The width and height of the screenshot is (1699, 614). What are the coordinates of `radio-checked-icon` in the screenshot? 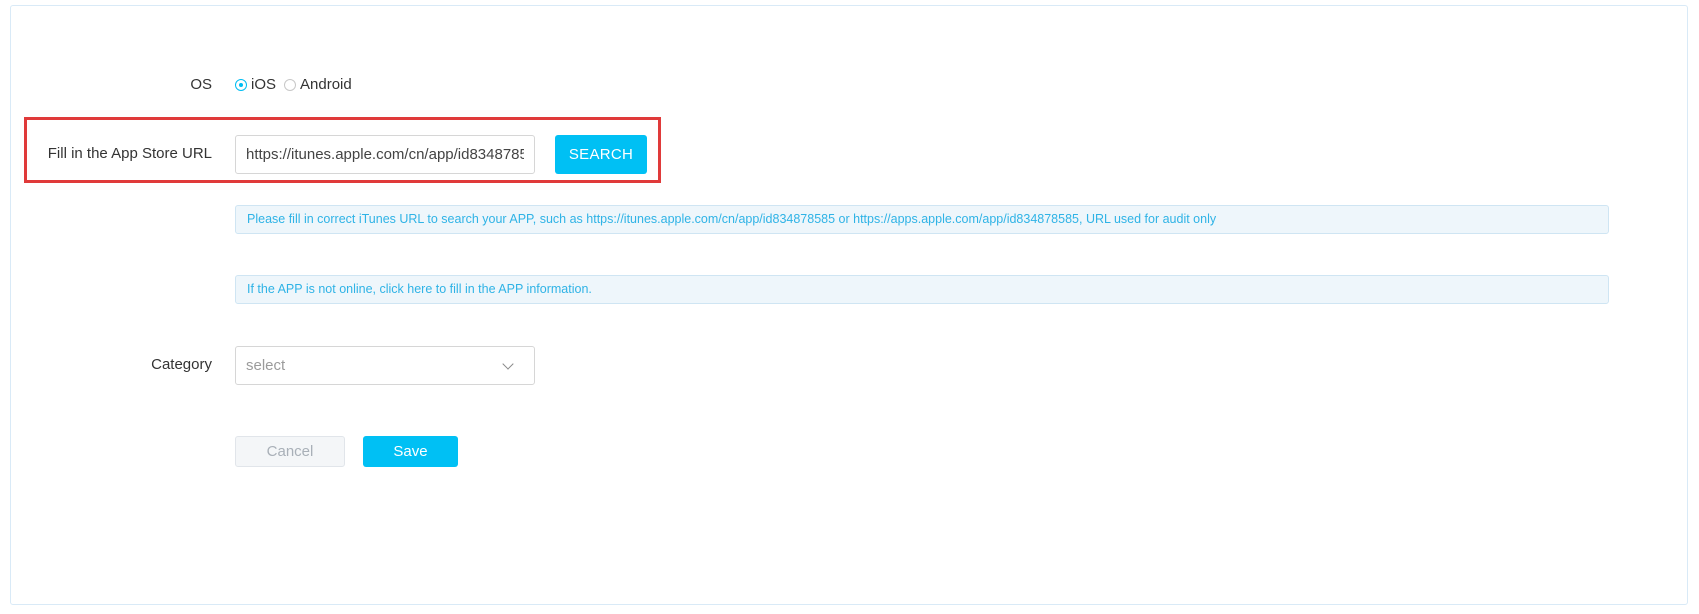 It's located at (241, 84).